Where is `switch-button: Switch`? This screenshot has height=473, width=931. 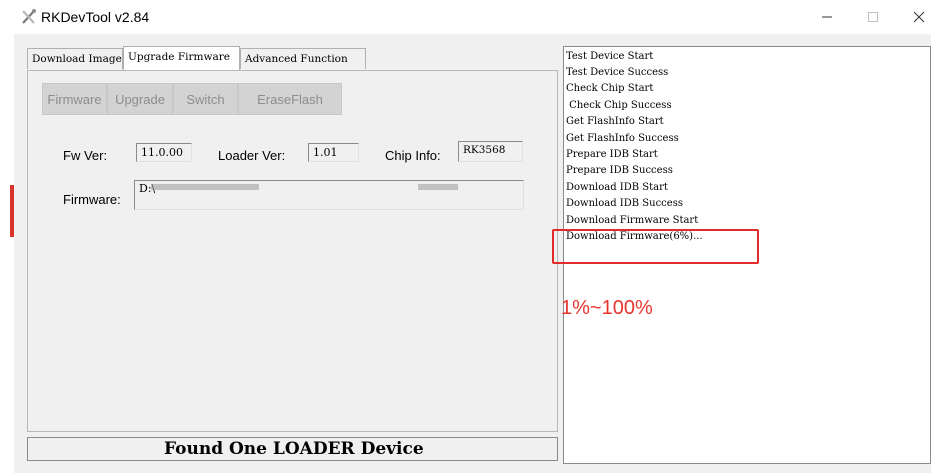
switch-button: Switch is located at coordinates (205, 99).